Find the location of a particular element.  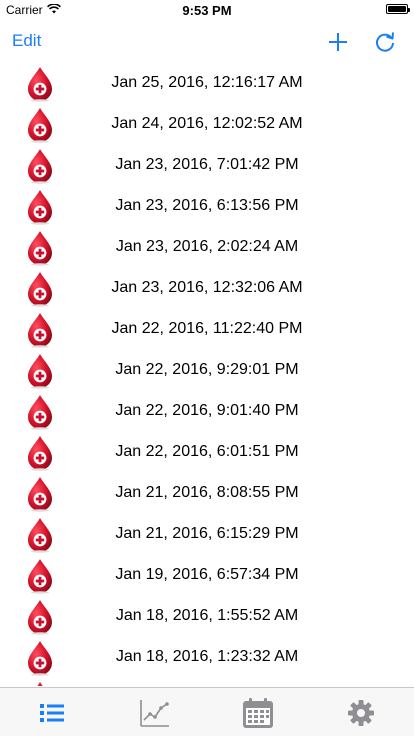

tab-bar is located at coordinates (207, 711).